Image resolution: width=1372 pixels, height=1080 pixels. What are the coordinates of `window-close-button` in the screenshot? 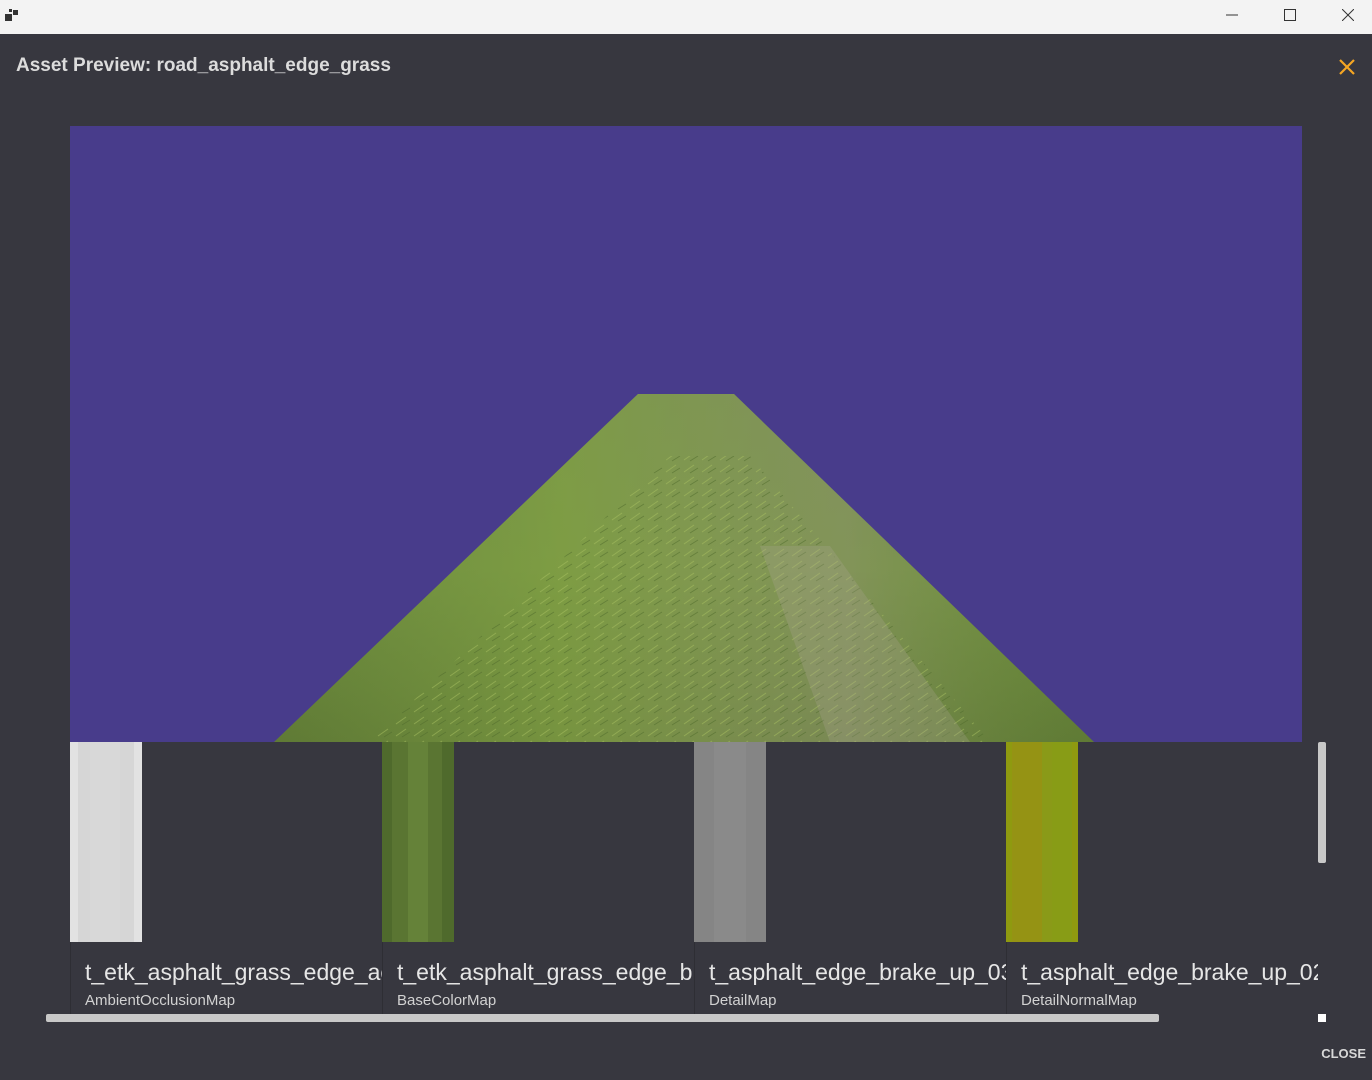 It's located at (1345, 15).